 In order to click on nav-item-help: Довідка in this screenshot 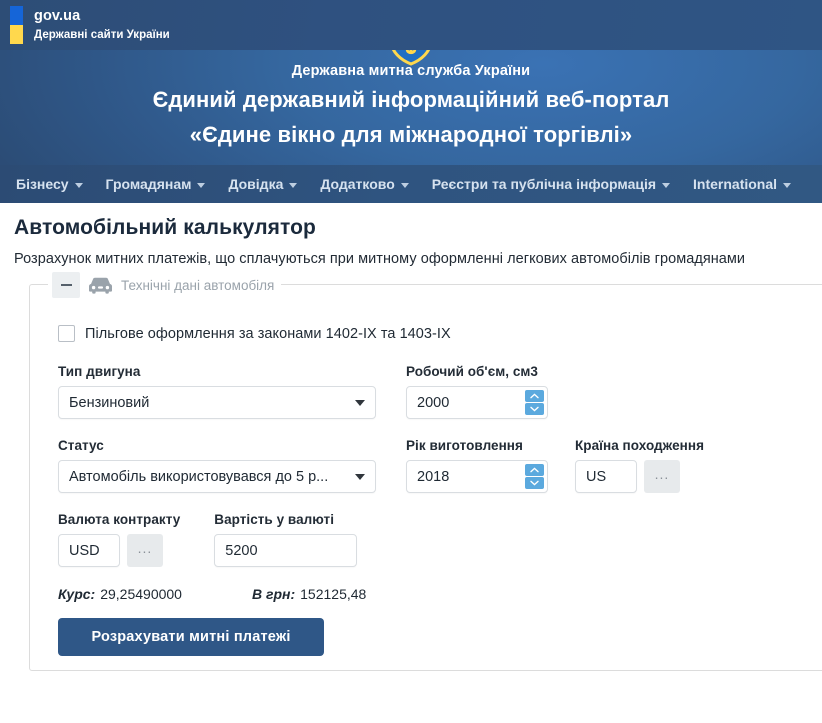, I will do `click(263, 184)`.